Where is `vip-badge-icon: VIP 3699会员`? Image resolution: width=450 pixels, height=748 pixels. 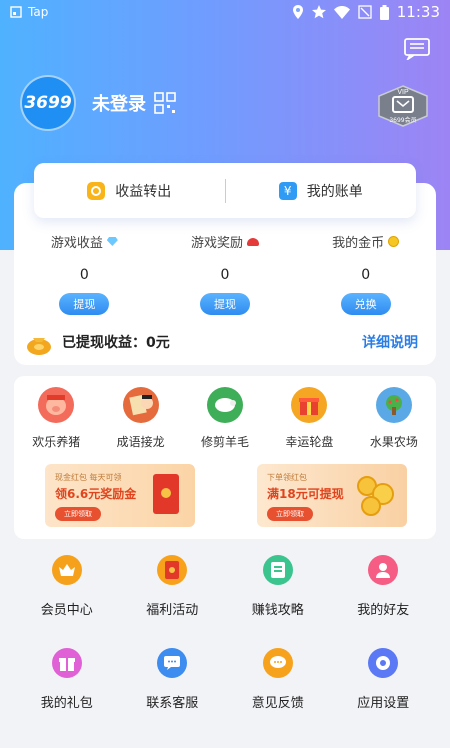
vip-badge-icon: VIP 3699会员 is located at coordinates (403, 106).